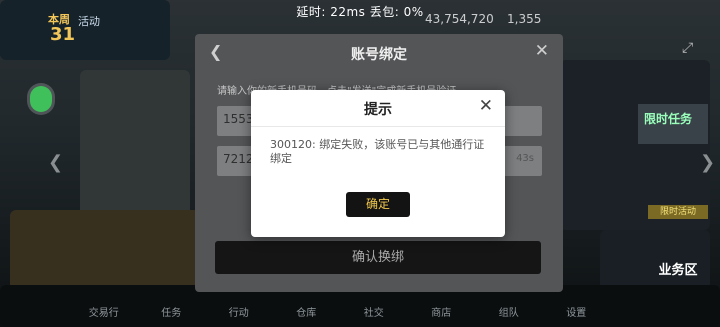 The width and height of the screenshot is (720, 327). What do you see at coordinates (378, 257) in the screenshot?
I see `confirm-rebind-button: 确认换绑` at bounding box center [378, 257].